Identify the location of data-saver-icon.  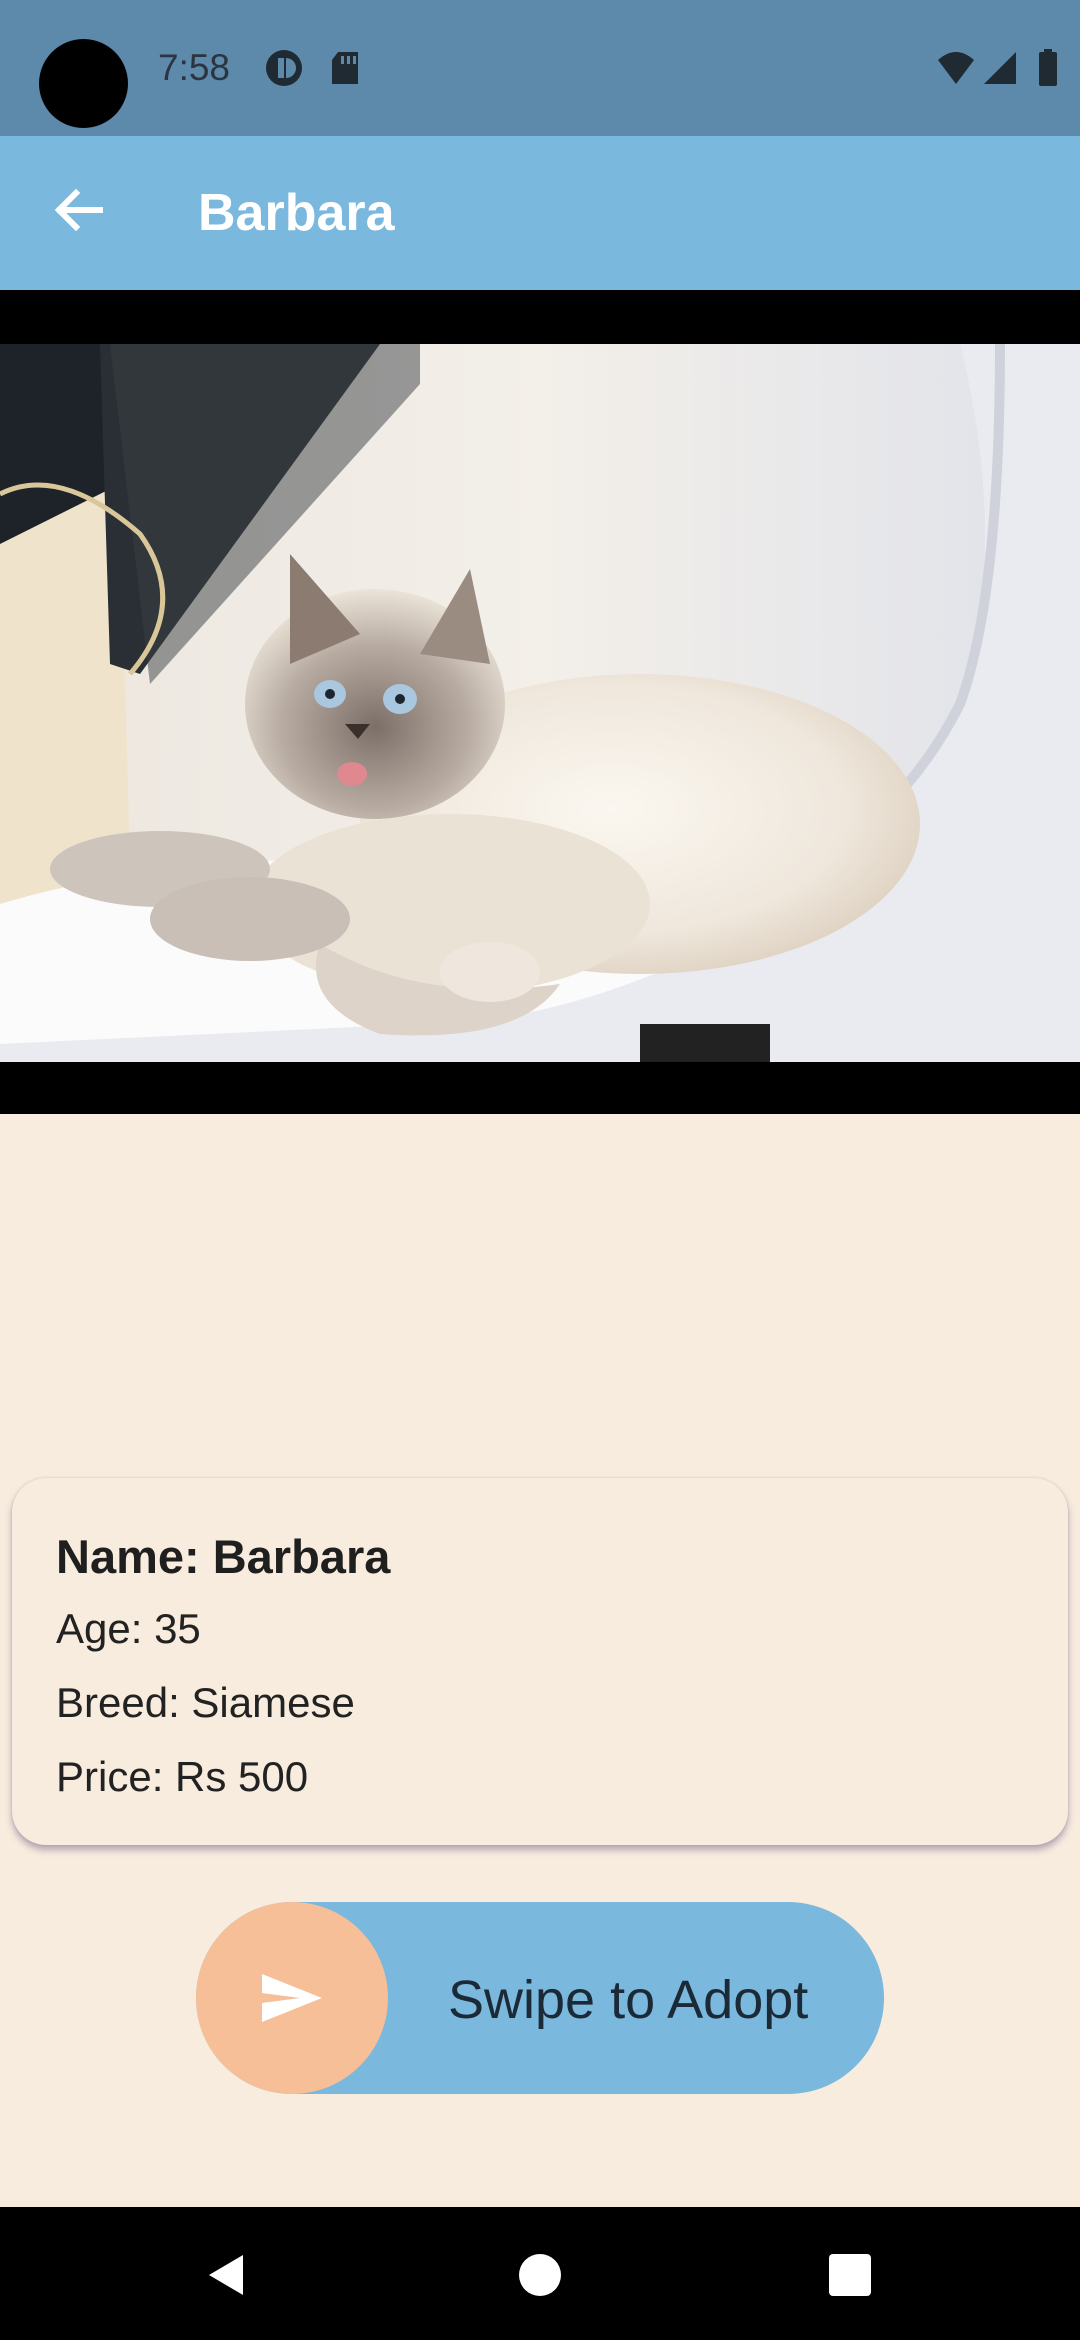
(284, 68).